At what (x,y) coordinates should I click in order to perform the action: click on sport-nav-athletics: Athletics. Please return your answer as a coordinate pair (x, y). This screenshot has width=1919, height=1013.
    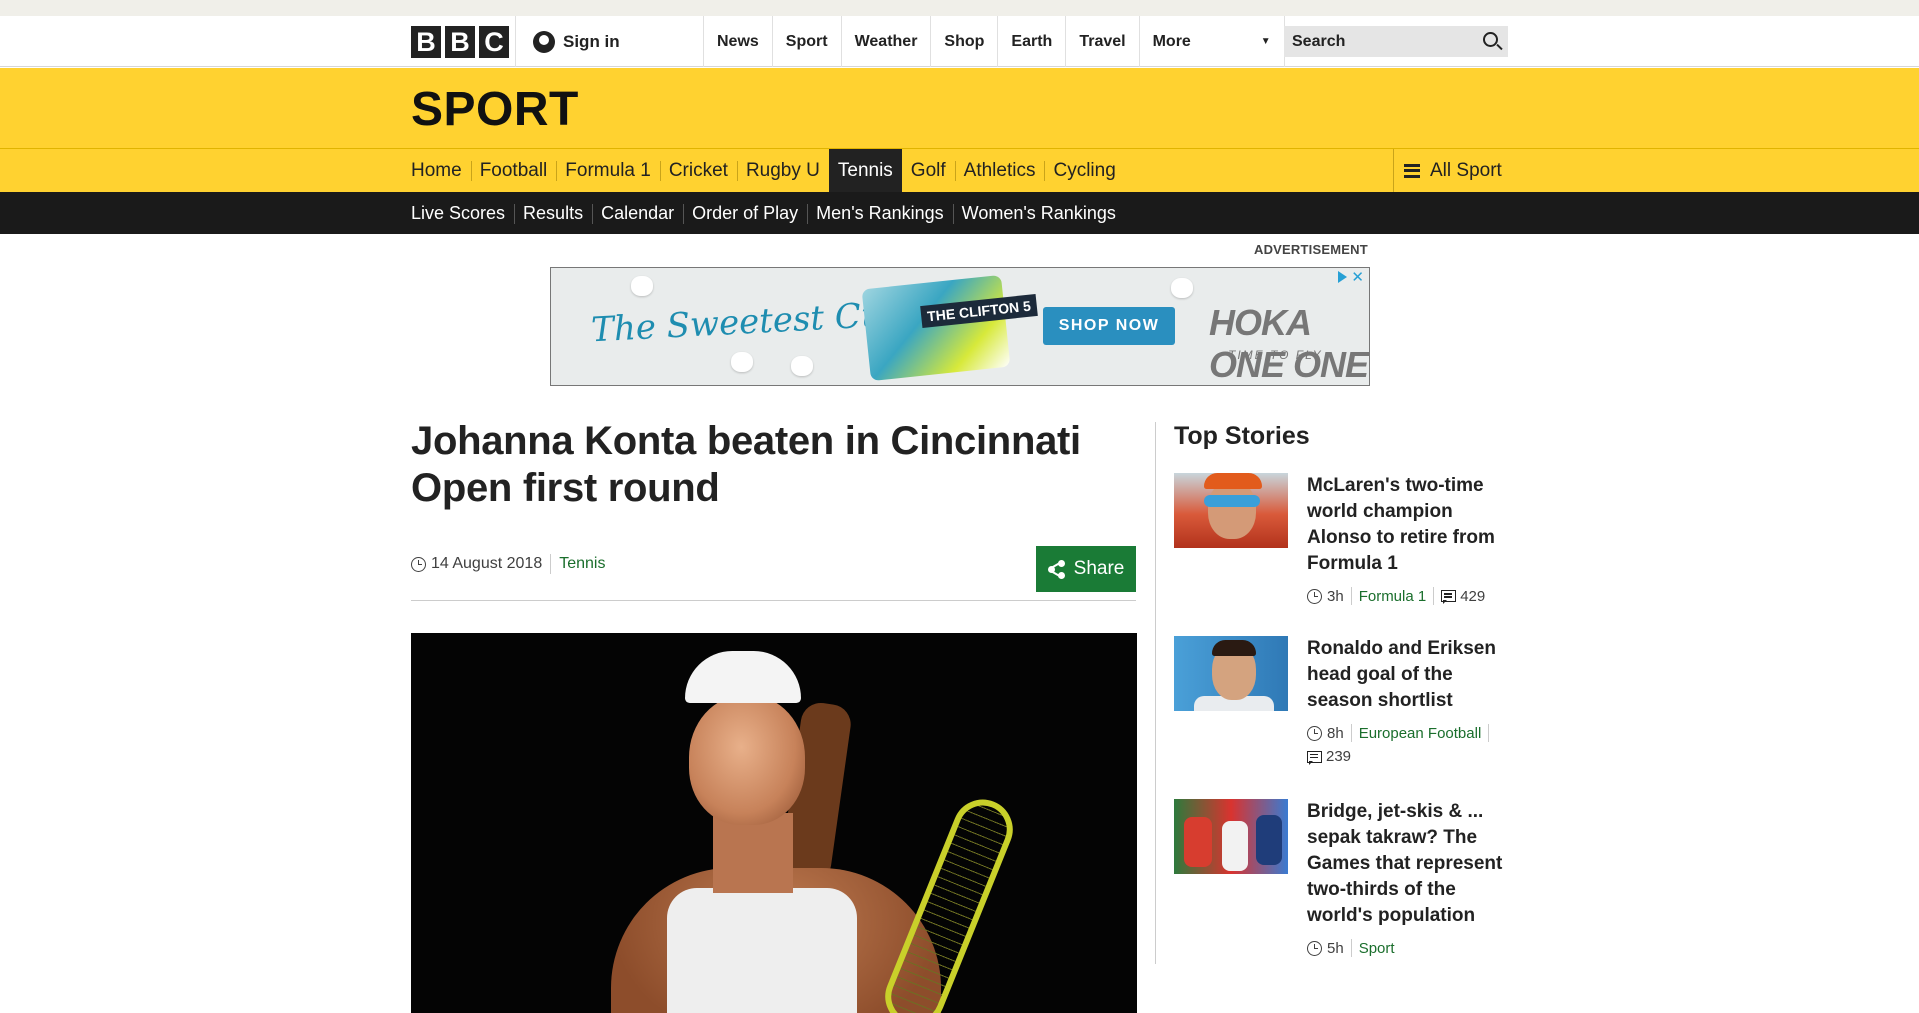
    Looking at the image, I should click on (999, 170).